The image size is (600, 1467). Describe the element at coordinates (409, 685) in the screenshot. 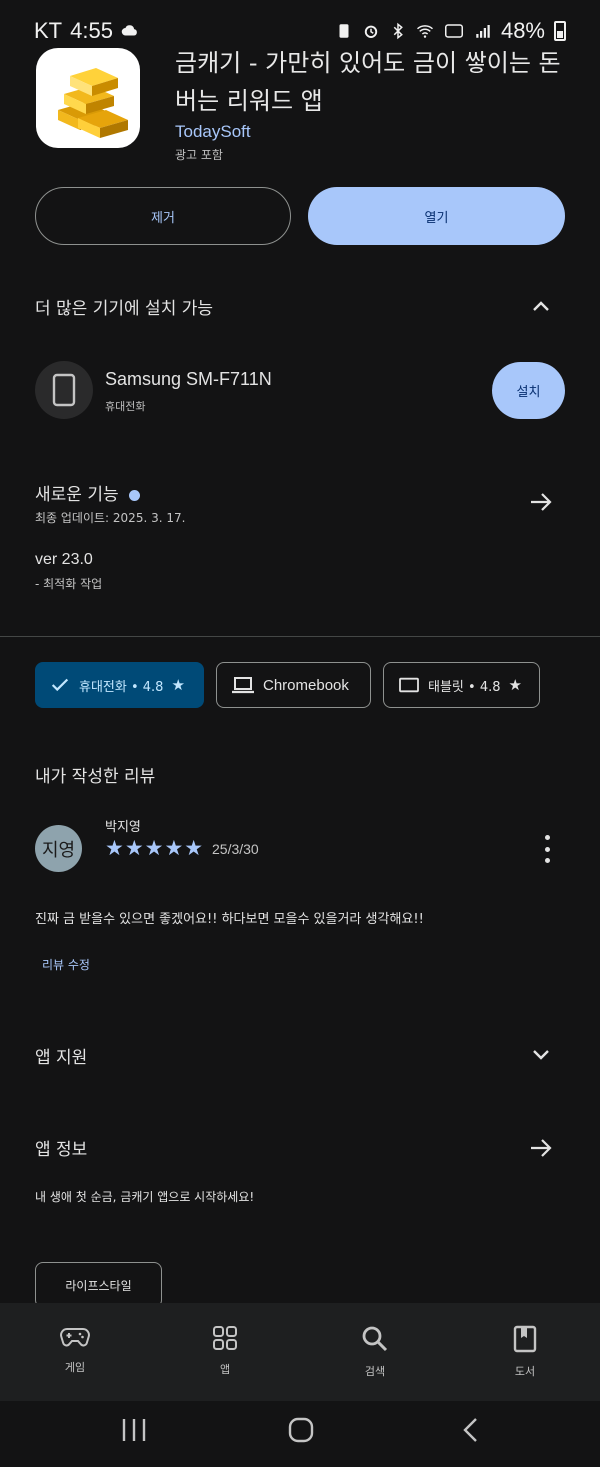

I see `tablet-icon` at that location.